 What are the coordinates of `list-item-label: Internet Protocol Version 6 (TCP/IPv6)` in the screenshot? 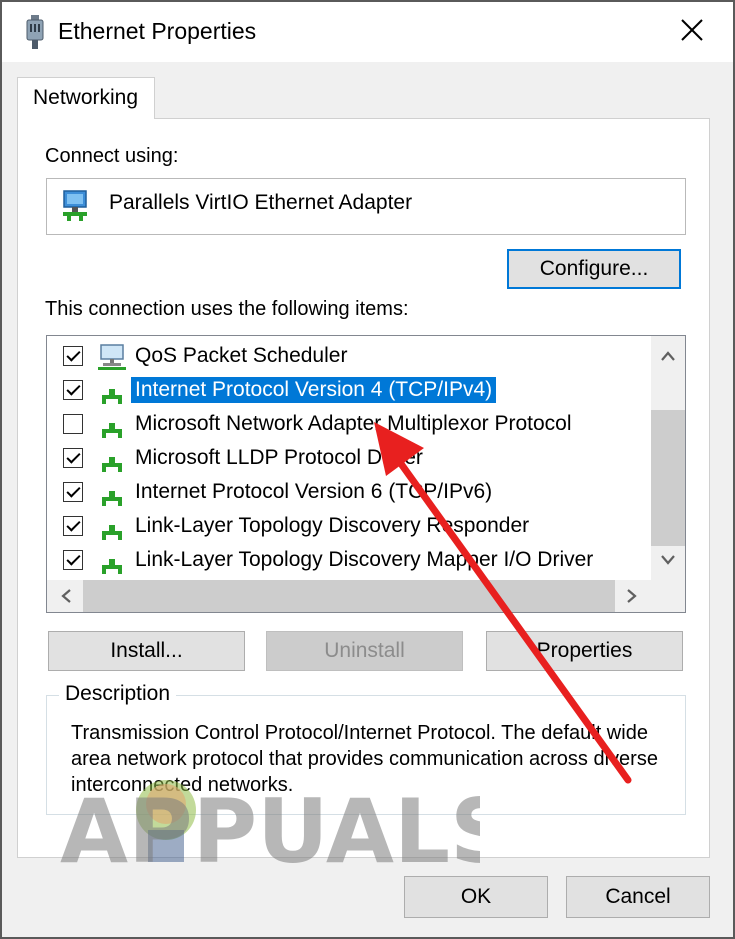 It's located at (314, 491).